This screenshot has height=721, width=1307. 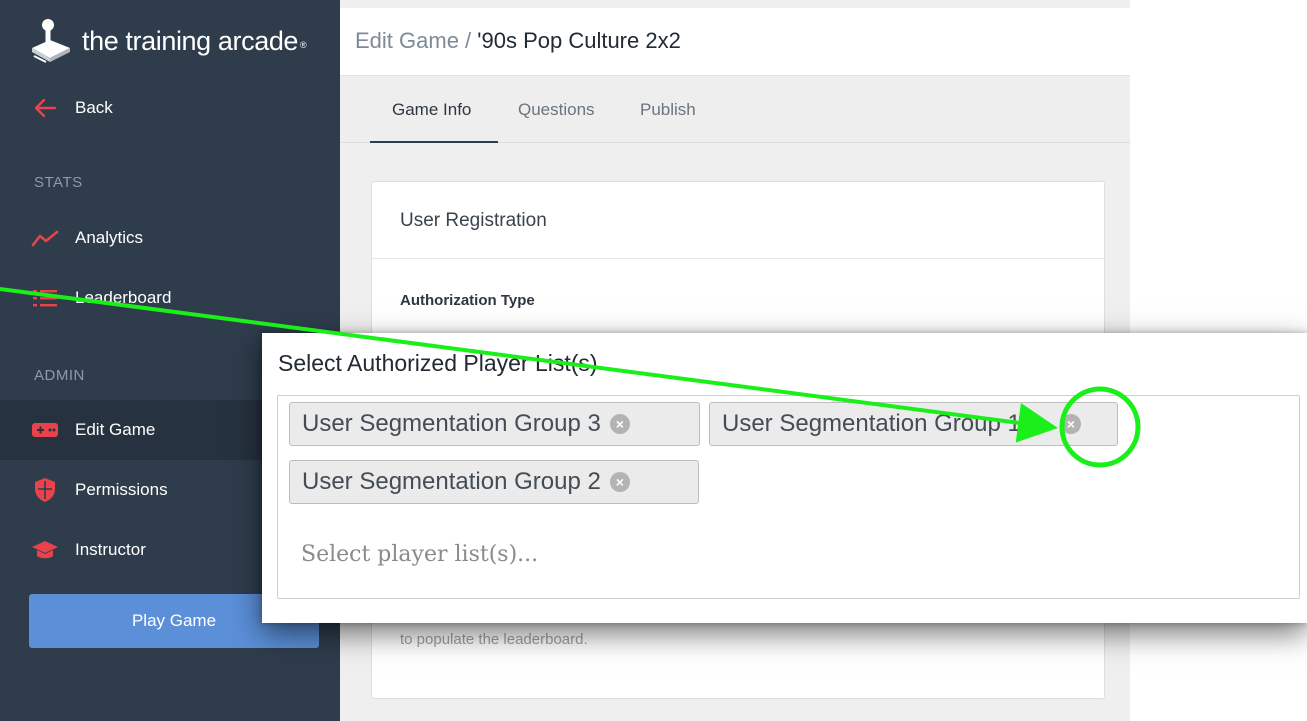 I want to click on sidebar-item-analytics: Analytics, so click(x=170, y=238).